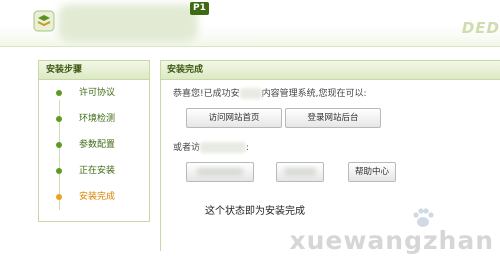  I want to click on logo-text-redacted, so click(128, 23).